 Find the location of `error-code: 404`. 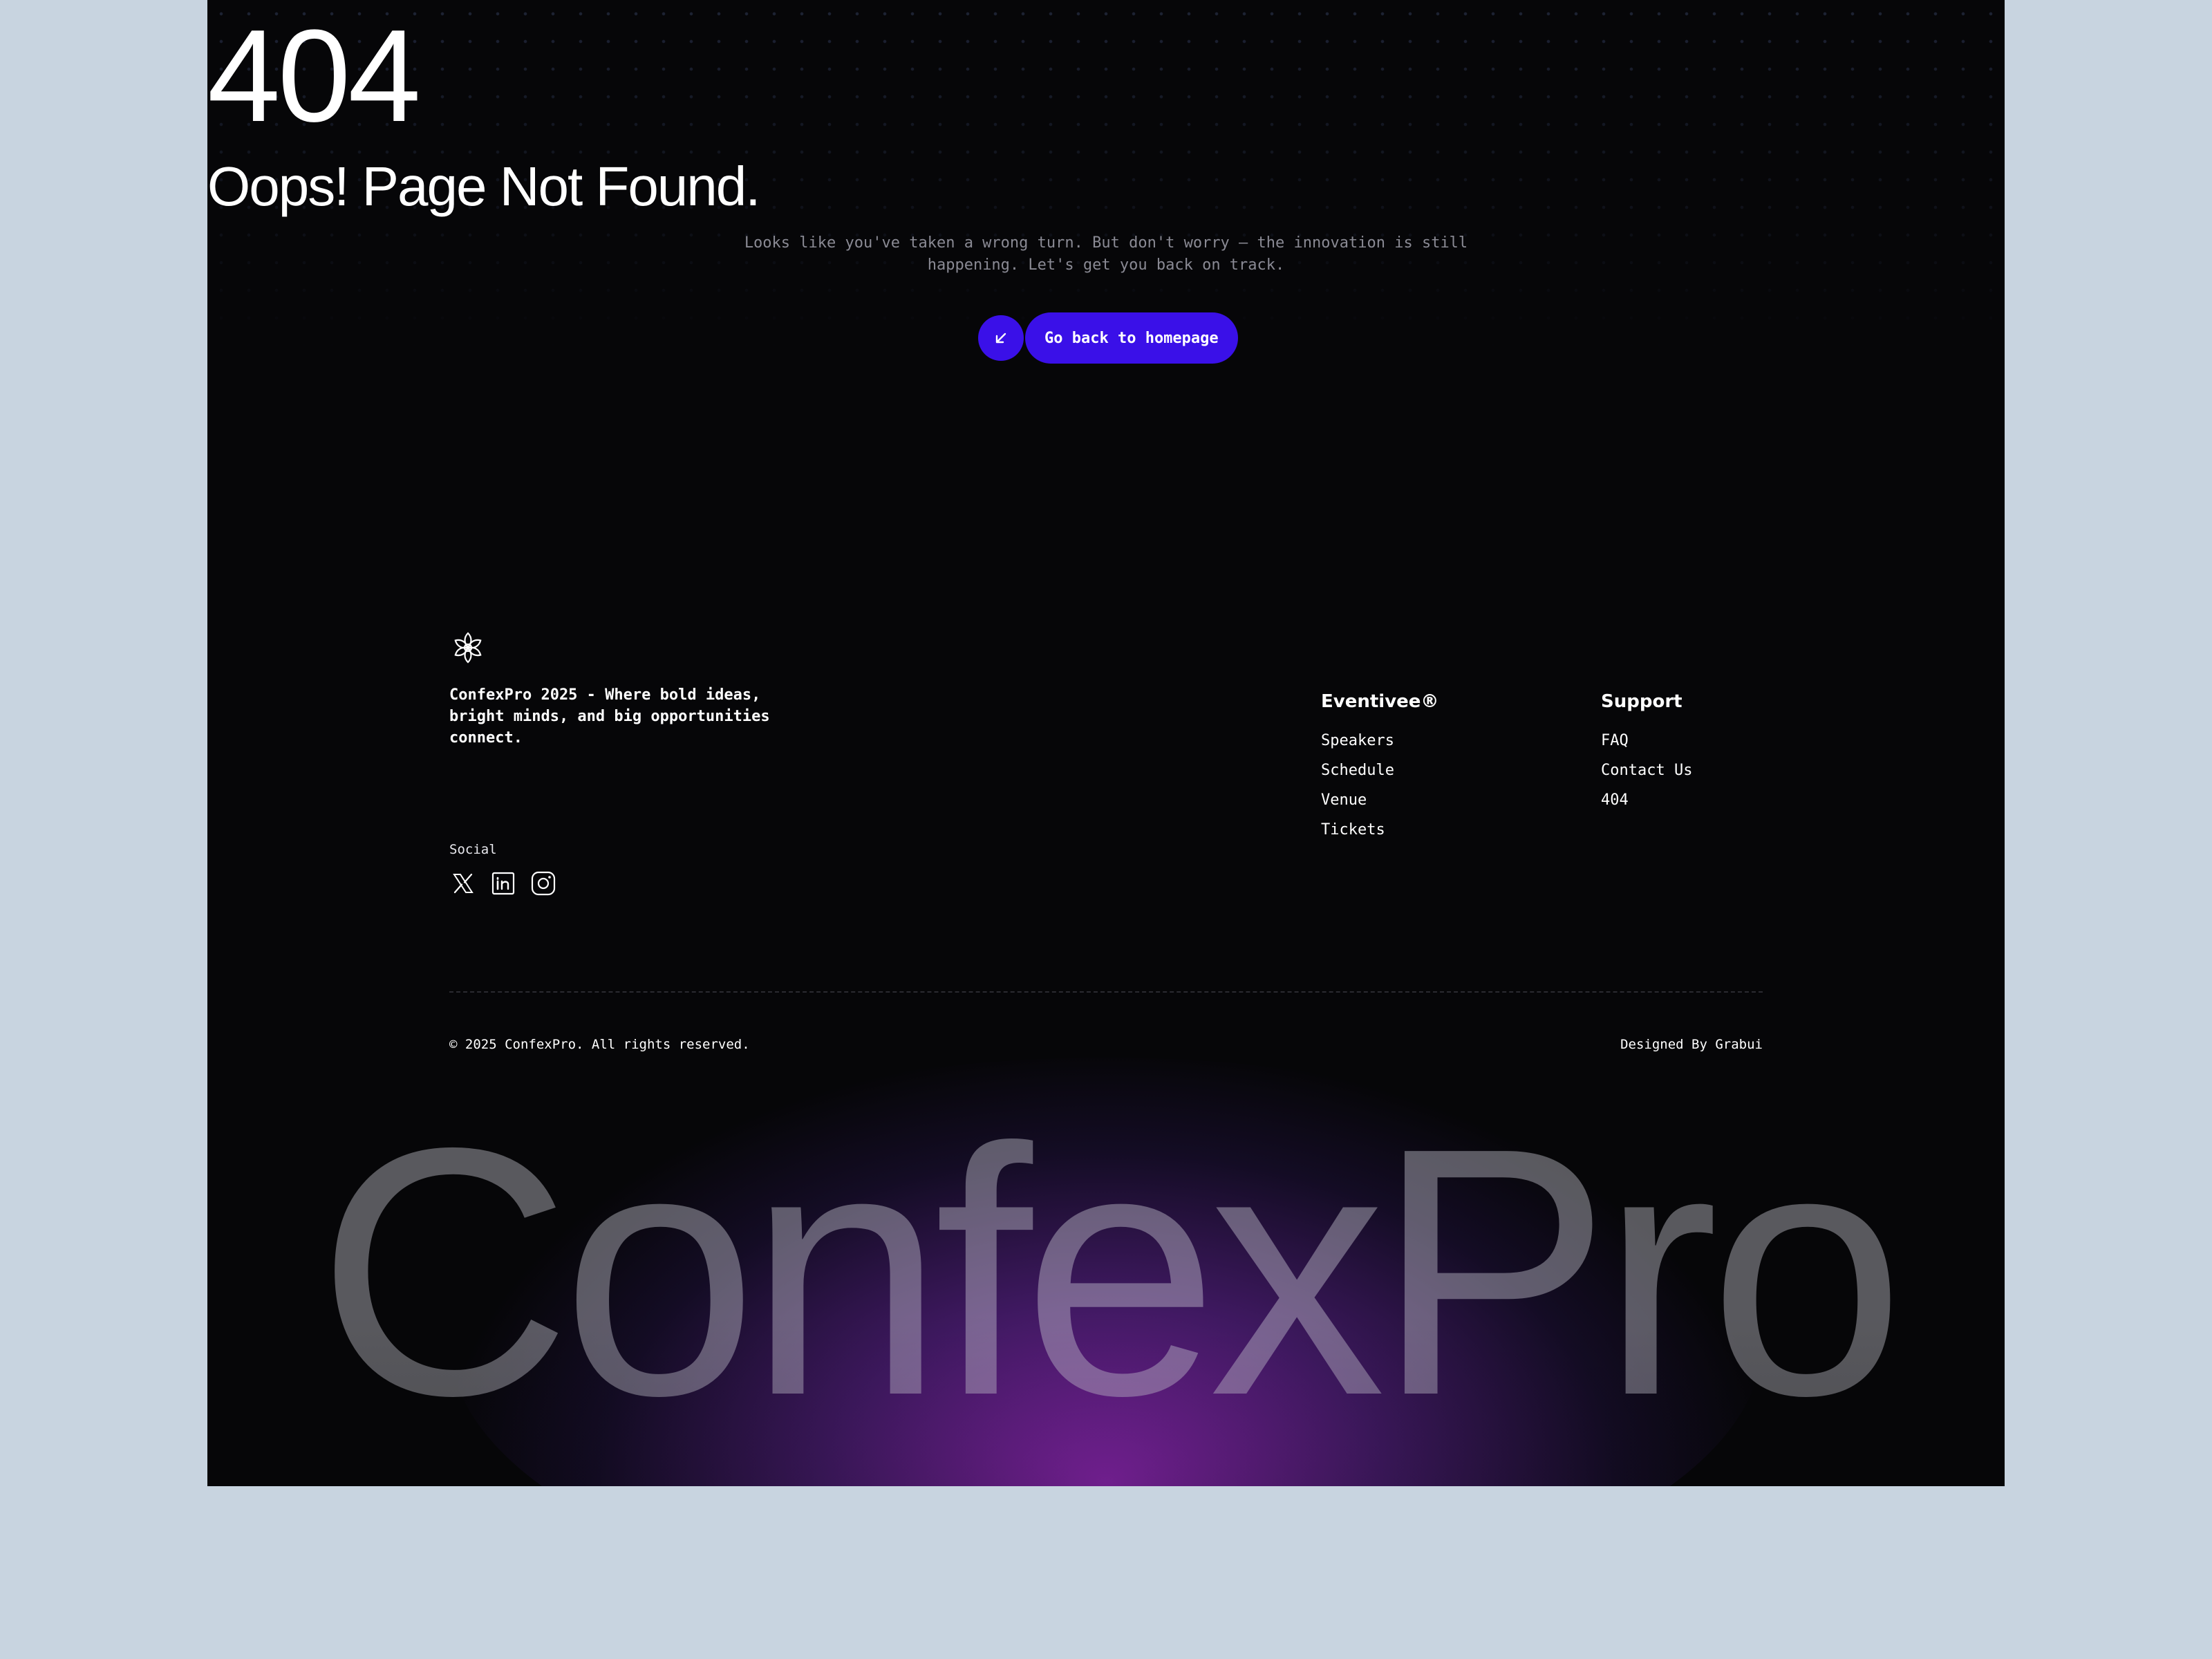

error-code: 404 is located at coordinates (314, 76).